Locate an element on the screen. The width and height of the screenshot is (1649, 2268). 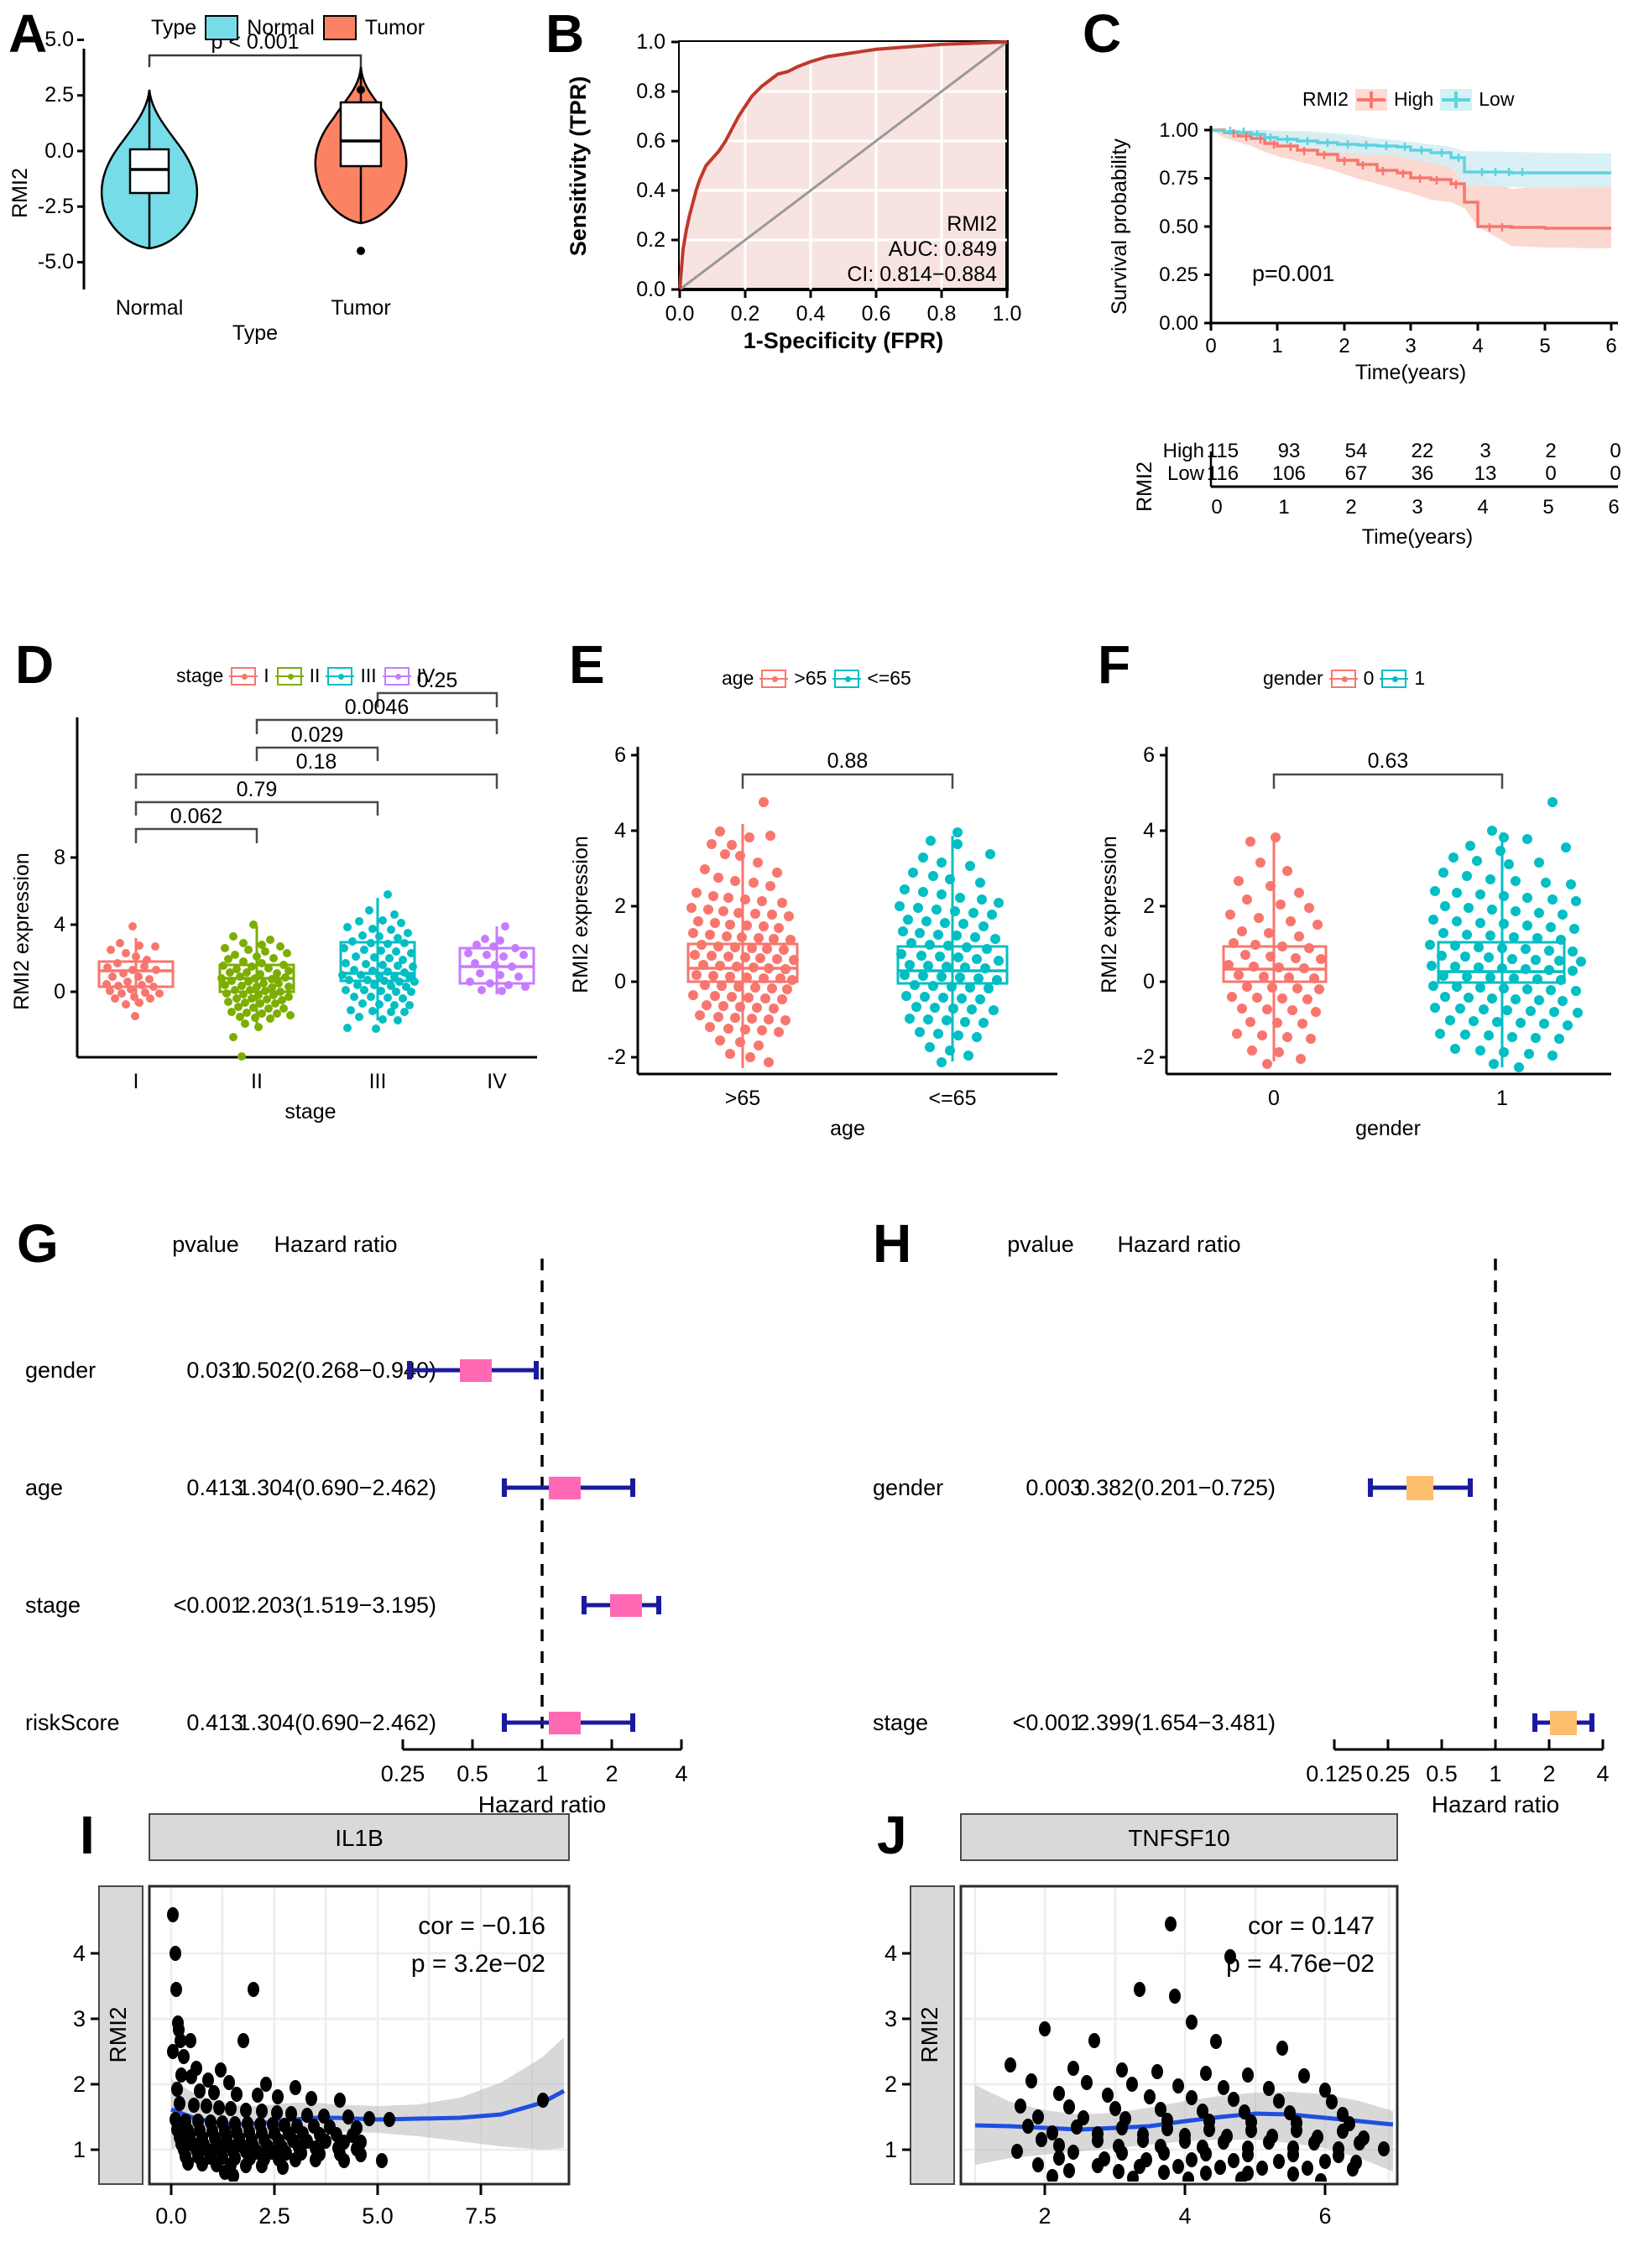
panel-c-pvalue: p=0.001 is located at coordinates (1293, 273).